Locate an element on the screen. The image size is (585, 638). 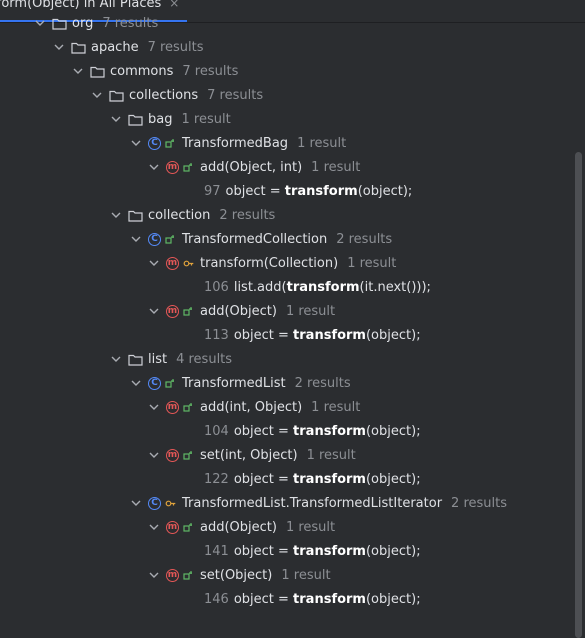
private-visibility-icon is located at coordinates (170, 503).